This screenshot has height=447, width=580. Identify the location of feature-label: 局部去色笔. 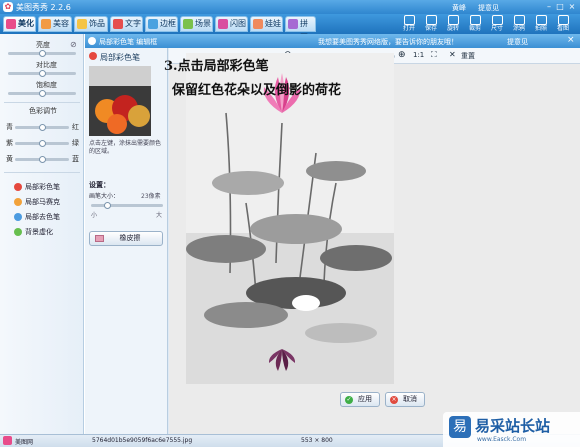
(42, 217).